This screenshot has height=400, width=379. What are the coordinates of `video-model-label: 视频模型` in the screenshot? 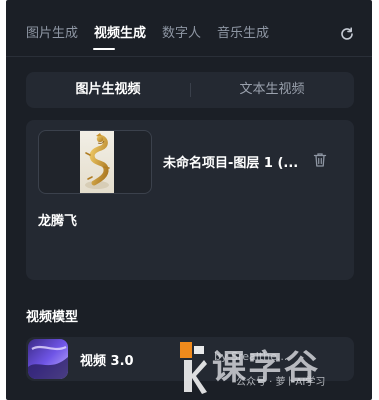 It's located at (52, 317).